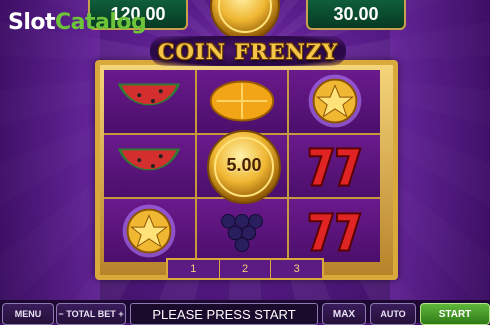  I want to click on slotcatalog-watermark: SlotCatalog, so click(77, 22).